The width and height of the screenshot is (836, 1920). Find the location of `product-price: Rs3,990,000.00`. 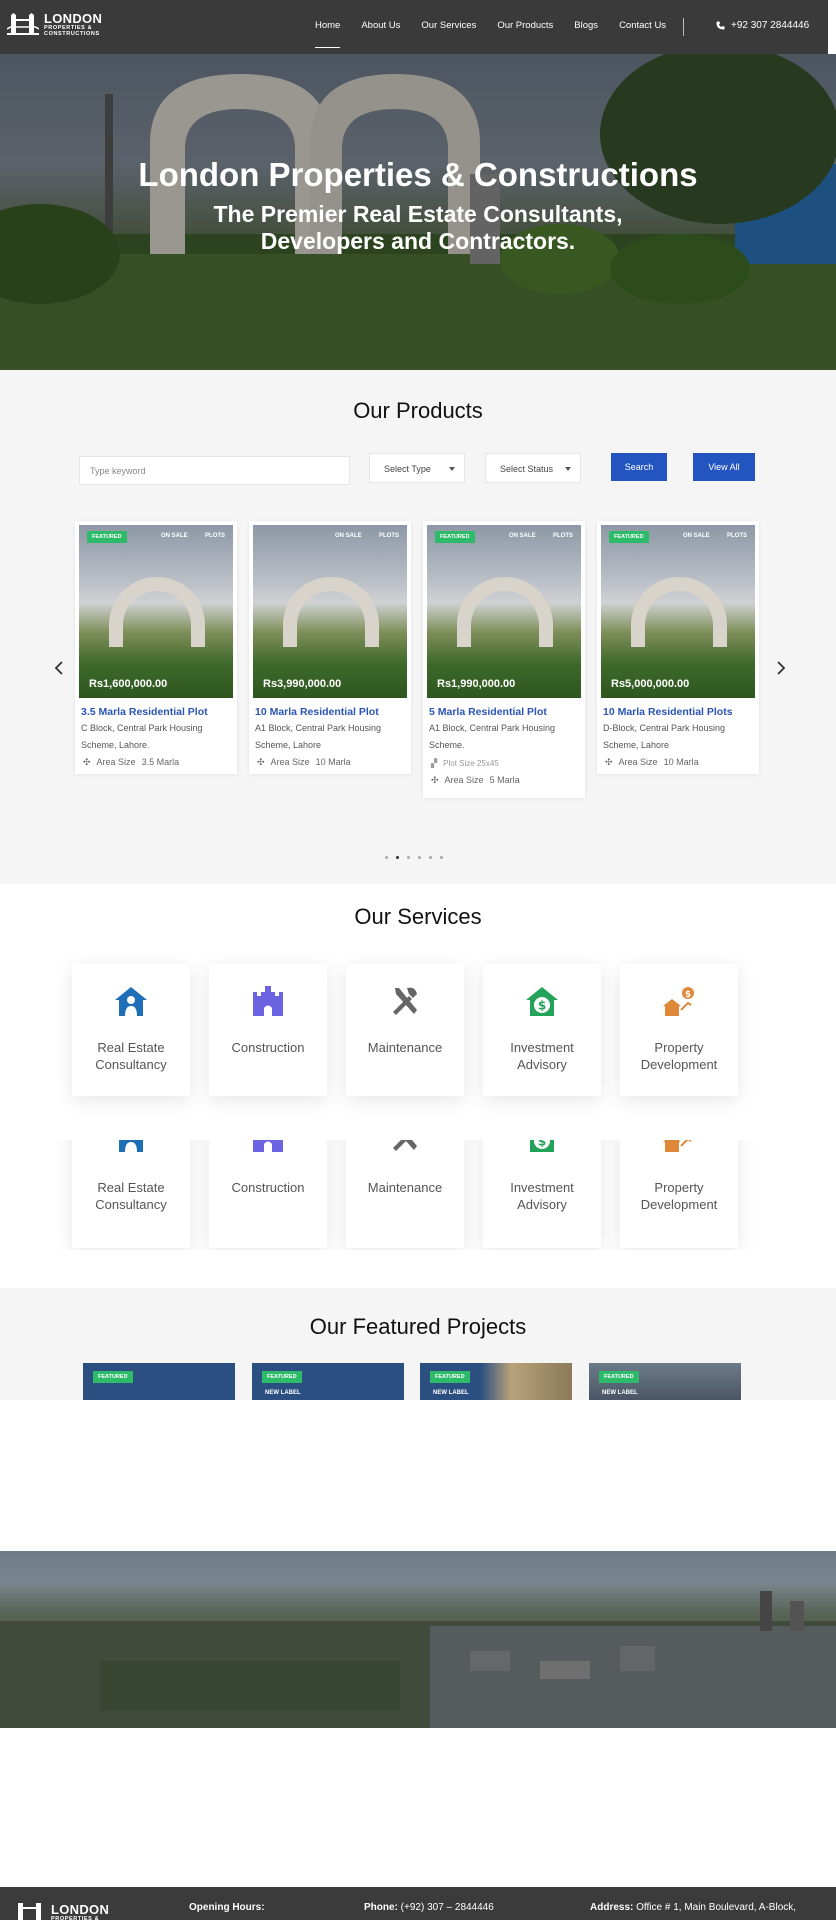

product-price: Rs3,990,000.00 is located at coordinates (302, 684).